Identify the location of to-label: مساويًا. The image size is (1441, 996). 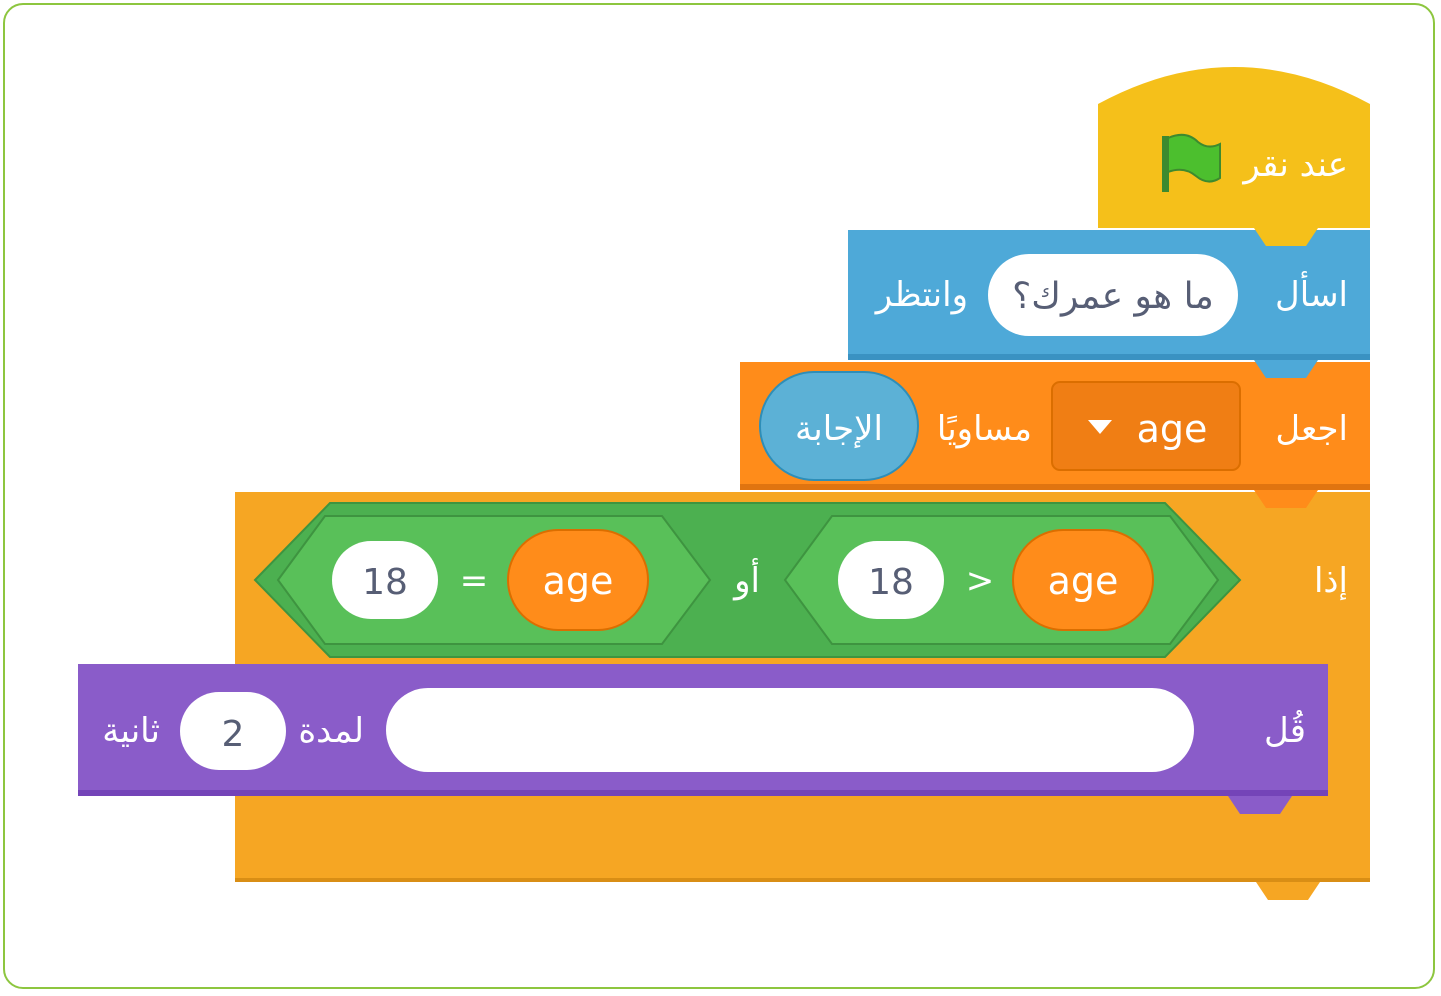
(984, 429).